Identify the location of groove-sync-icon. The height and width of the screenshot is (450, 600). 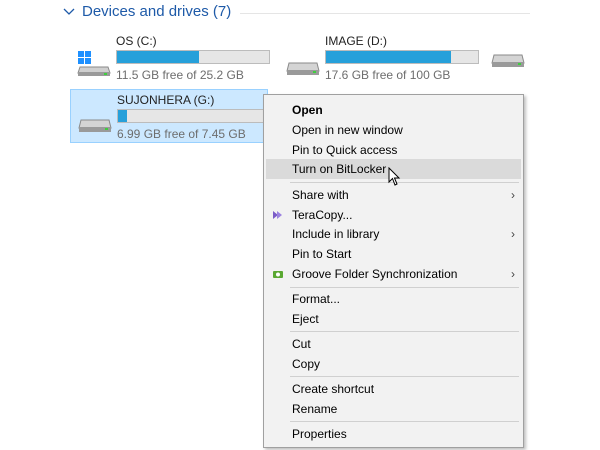
(278, 274).